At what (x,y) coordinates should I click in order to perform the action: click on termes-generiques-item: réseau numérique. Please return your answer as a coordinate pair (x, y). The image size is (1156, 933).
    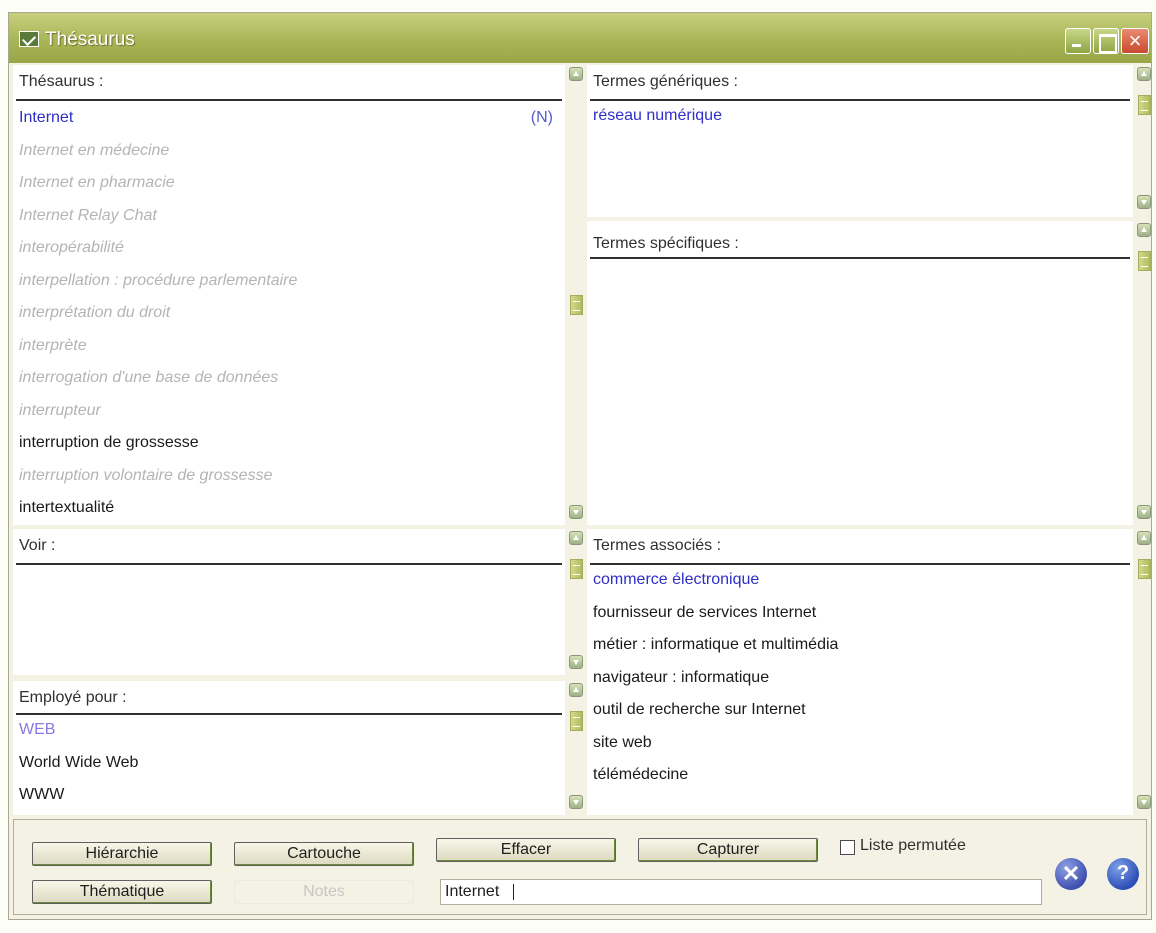
    Looking at the image, I should click on (858, 121).